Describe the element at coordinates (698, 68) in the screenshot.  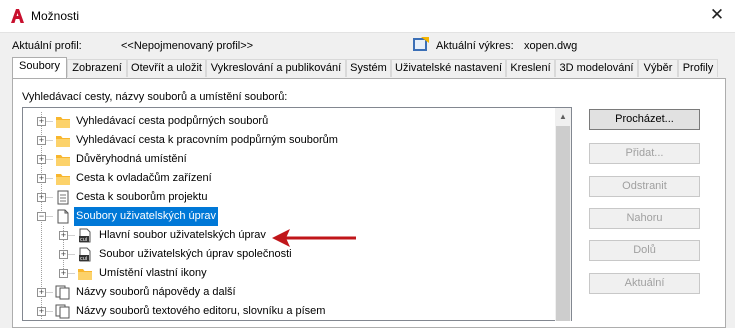
I see `tab-profily: Profily` at that location.